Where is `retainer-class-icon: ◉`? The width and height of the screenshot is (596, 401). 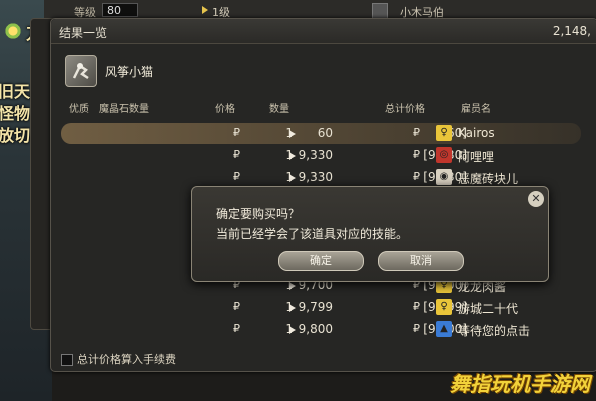 retainer-class-icon: ◉ is located at coordinates (444, 177).